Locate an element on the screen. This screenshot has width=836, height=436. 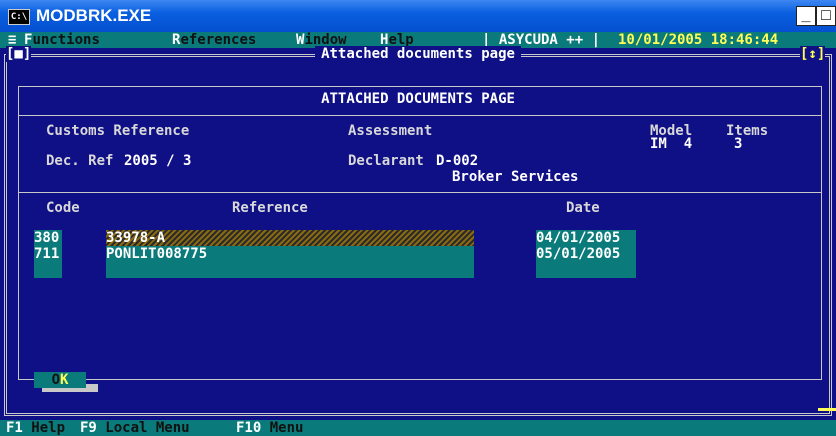
row-2-reference: PONLIT008775 is located at coordinates (156, 254).